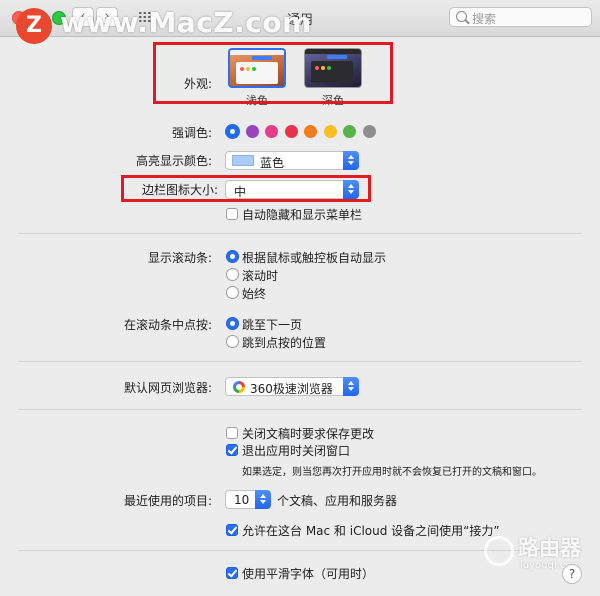 This screenshot has width=600, height=596. I want to click on auto-hide-menu-checkbox, so click(232, 214).